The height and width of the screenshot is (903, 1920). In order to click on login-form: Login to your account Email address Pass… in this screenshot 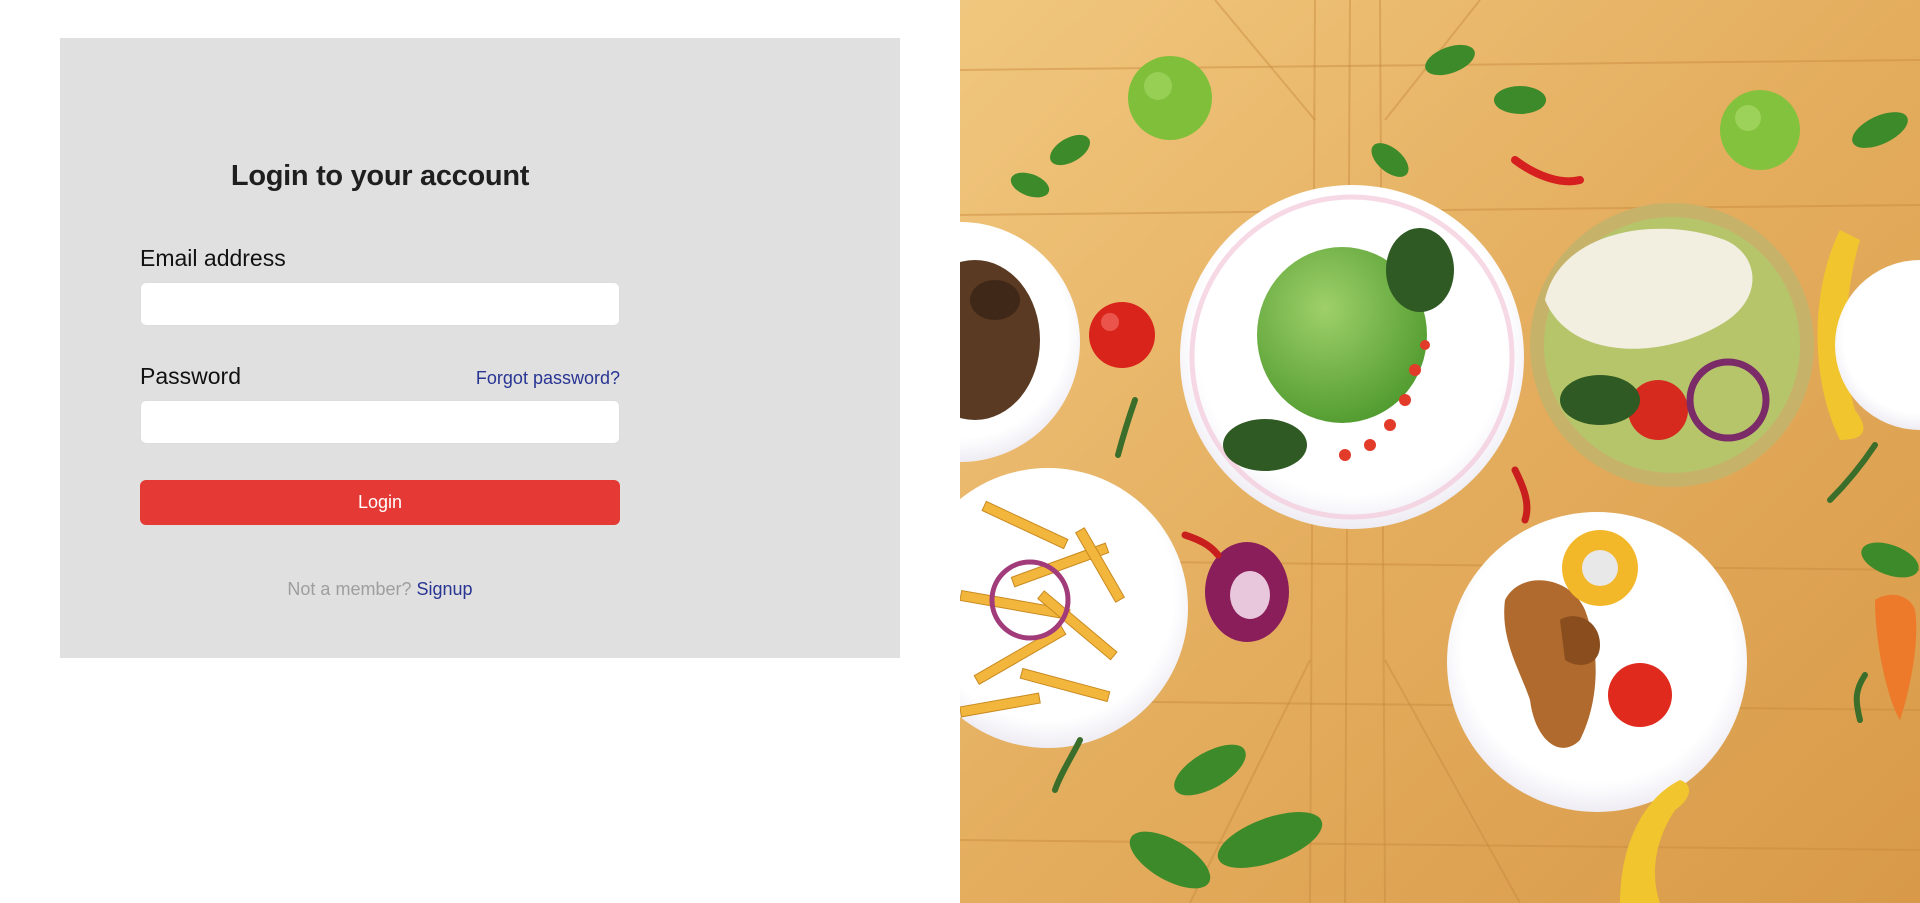, I will do `click(380, 379)`.